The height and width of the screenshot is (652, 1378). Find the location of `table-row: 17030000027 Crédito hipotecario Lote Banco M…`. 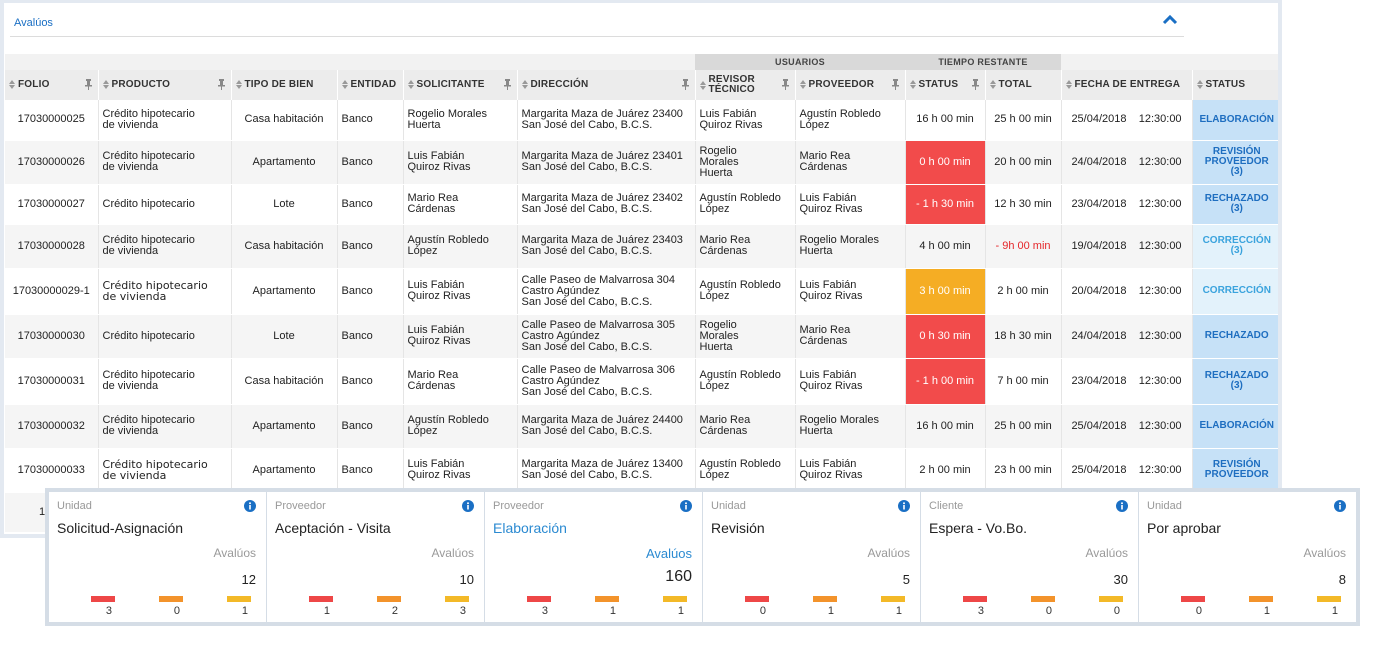

table-row: 17030000027 Crédito hipotecario Lote Banco M… is located at coordinates (641, 204).